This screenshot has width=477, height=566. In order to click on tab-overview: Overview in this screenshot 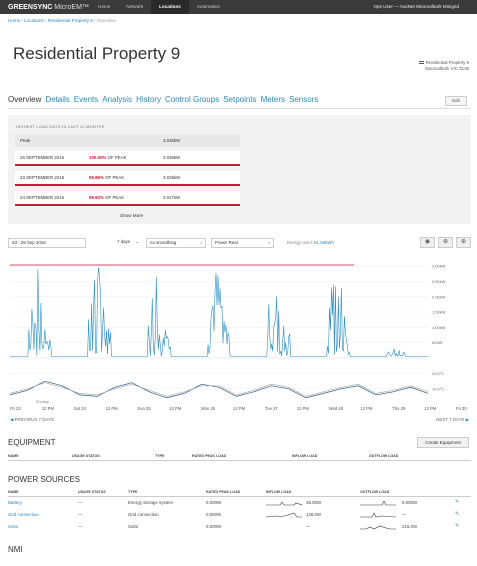, I will do `click(24, 99)`.